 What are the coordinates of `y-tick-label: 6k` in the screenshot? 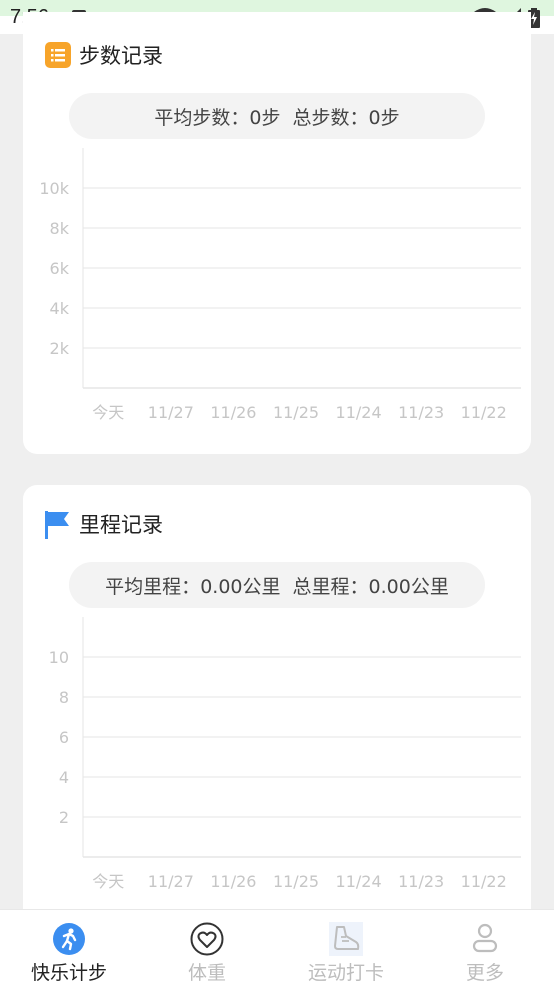 It's located at (60, 268).